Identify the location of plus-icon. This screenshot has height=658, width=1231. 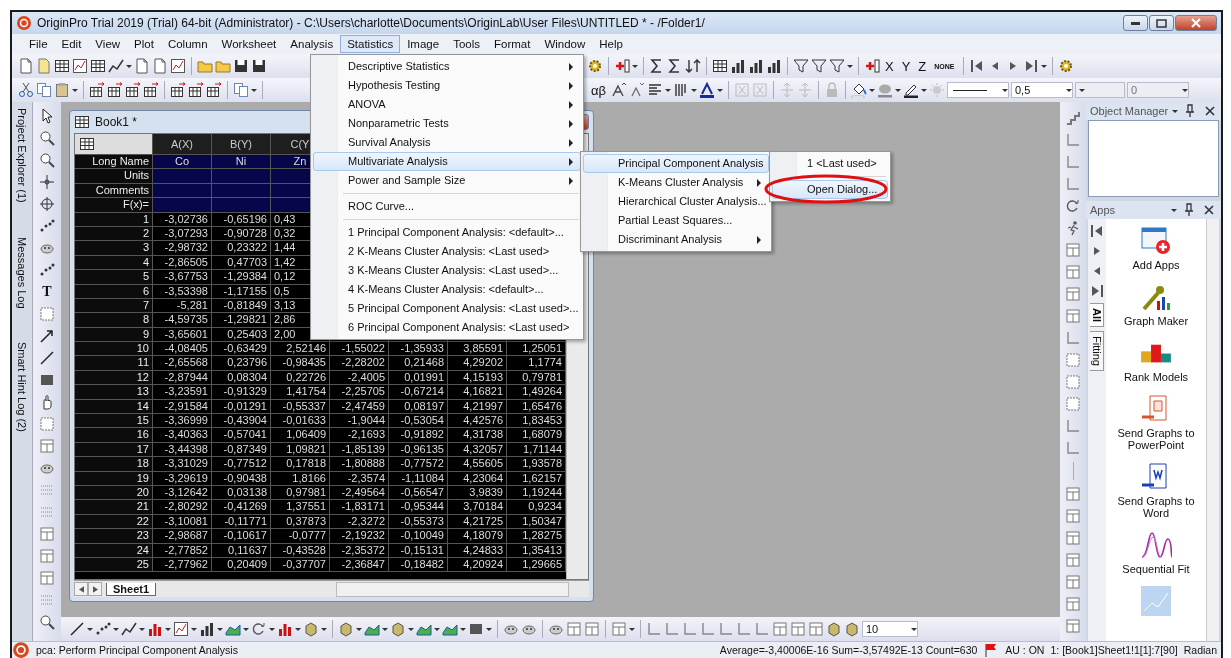
(622, 66).